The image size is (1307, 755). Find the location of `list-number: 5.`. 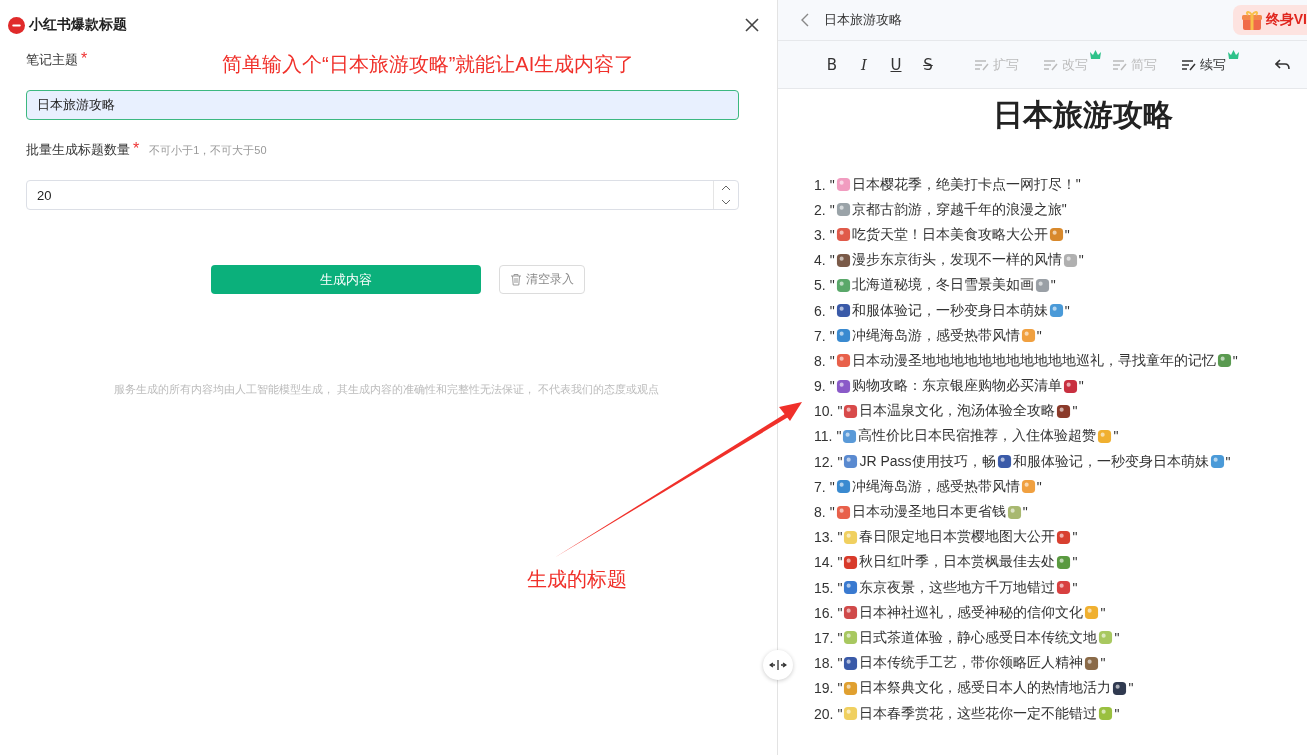

list-number: 5. is located at coordinates (820, 285).